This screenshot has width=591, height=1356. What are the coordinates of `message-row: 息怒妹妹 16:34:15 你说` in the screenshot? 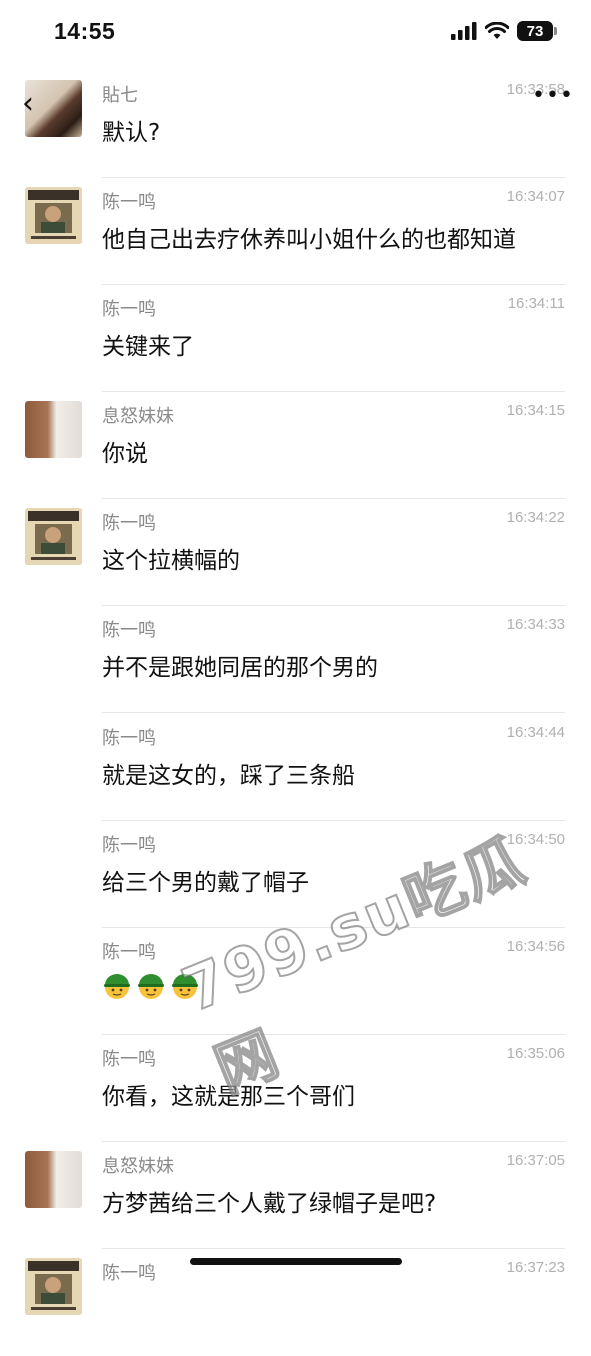 It's located at (295, 445).